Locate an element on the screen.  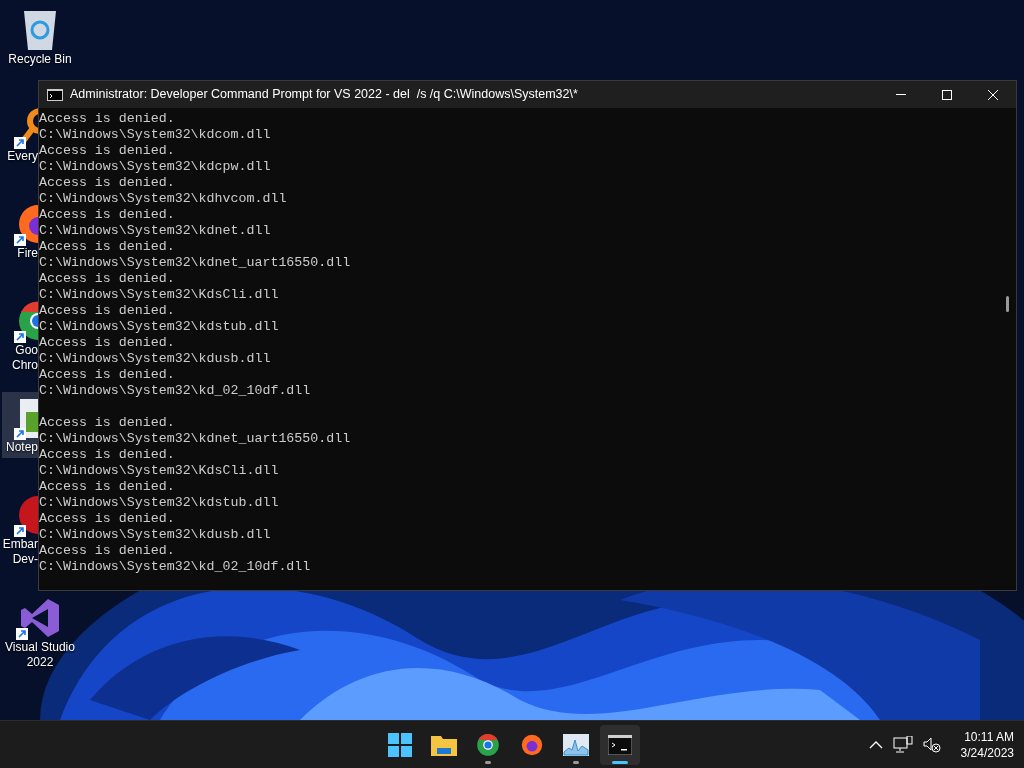
desktop-icon-label: Fire is located at coordinates (27, 253).